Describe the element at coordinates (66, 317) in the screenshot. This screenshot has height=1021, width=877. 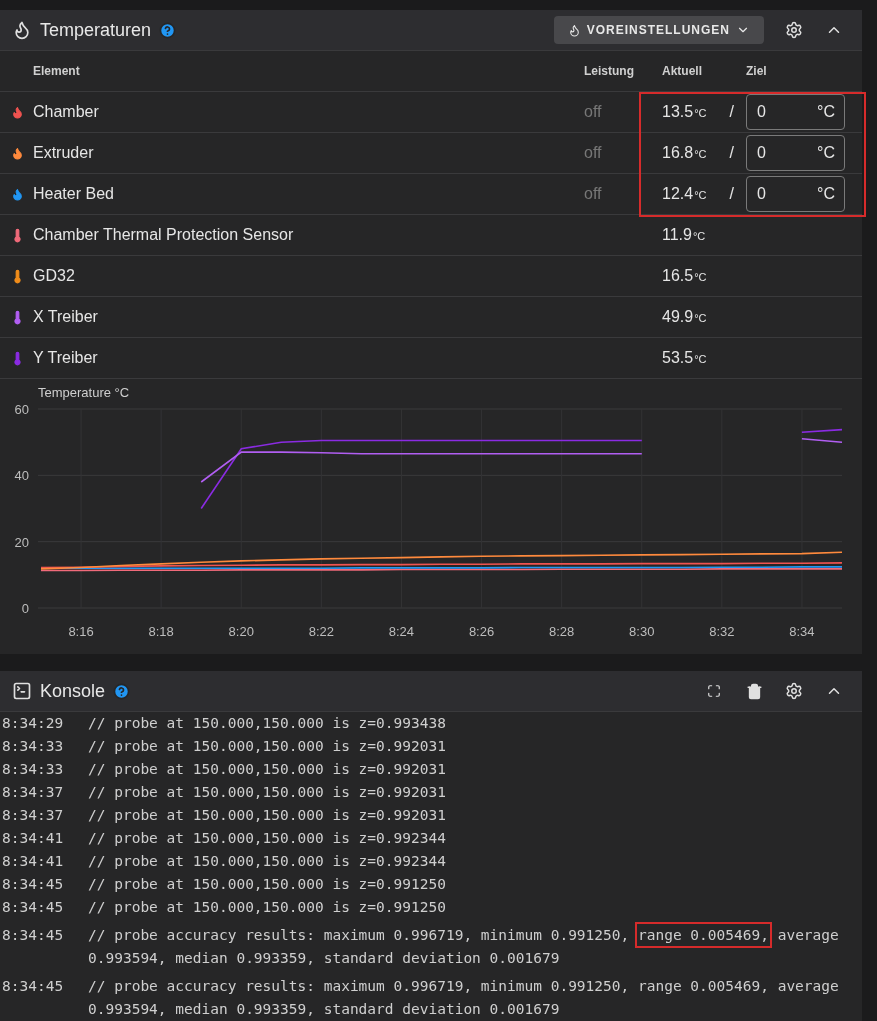
I see `element-name: X Treiber` at that location.